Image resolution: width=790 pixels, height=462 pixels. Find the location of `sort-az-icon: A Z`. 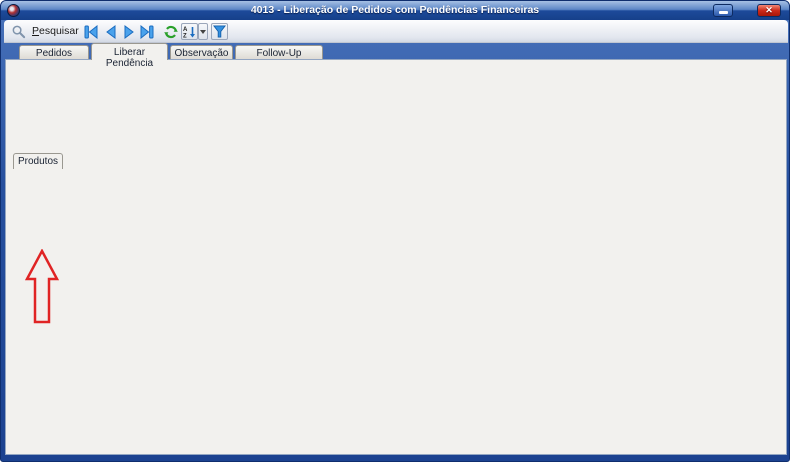

sort-az-icon: A Z is located at coordinates (189, 31).